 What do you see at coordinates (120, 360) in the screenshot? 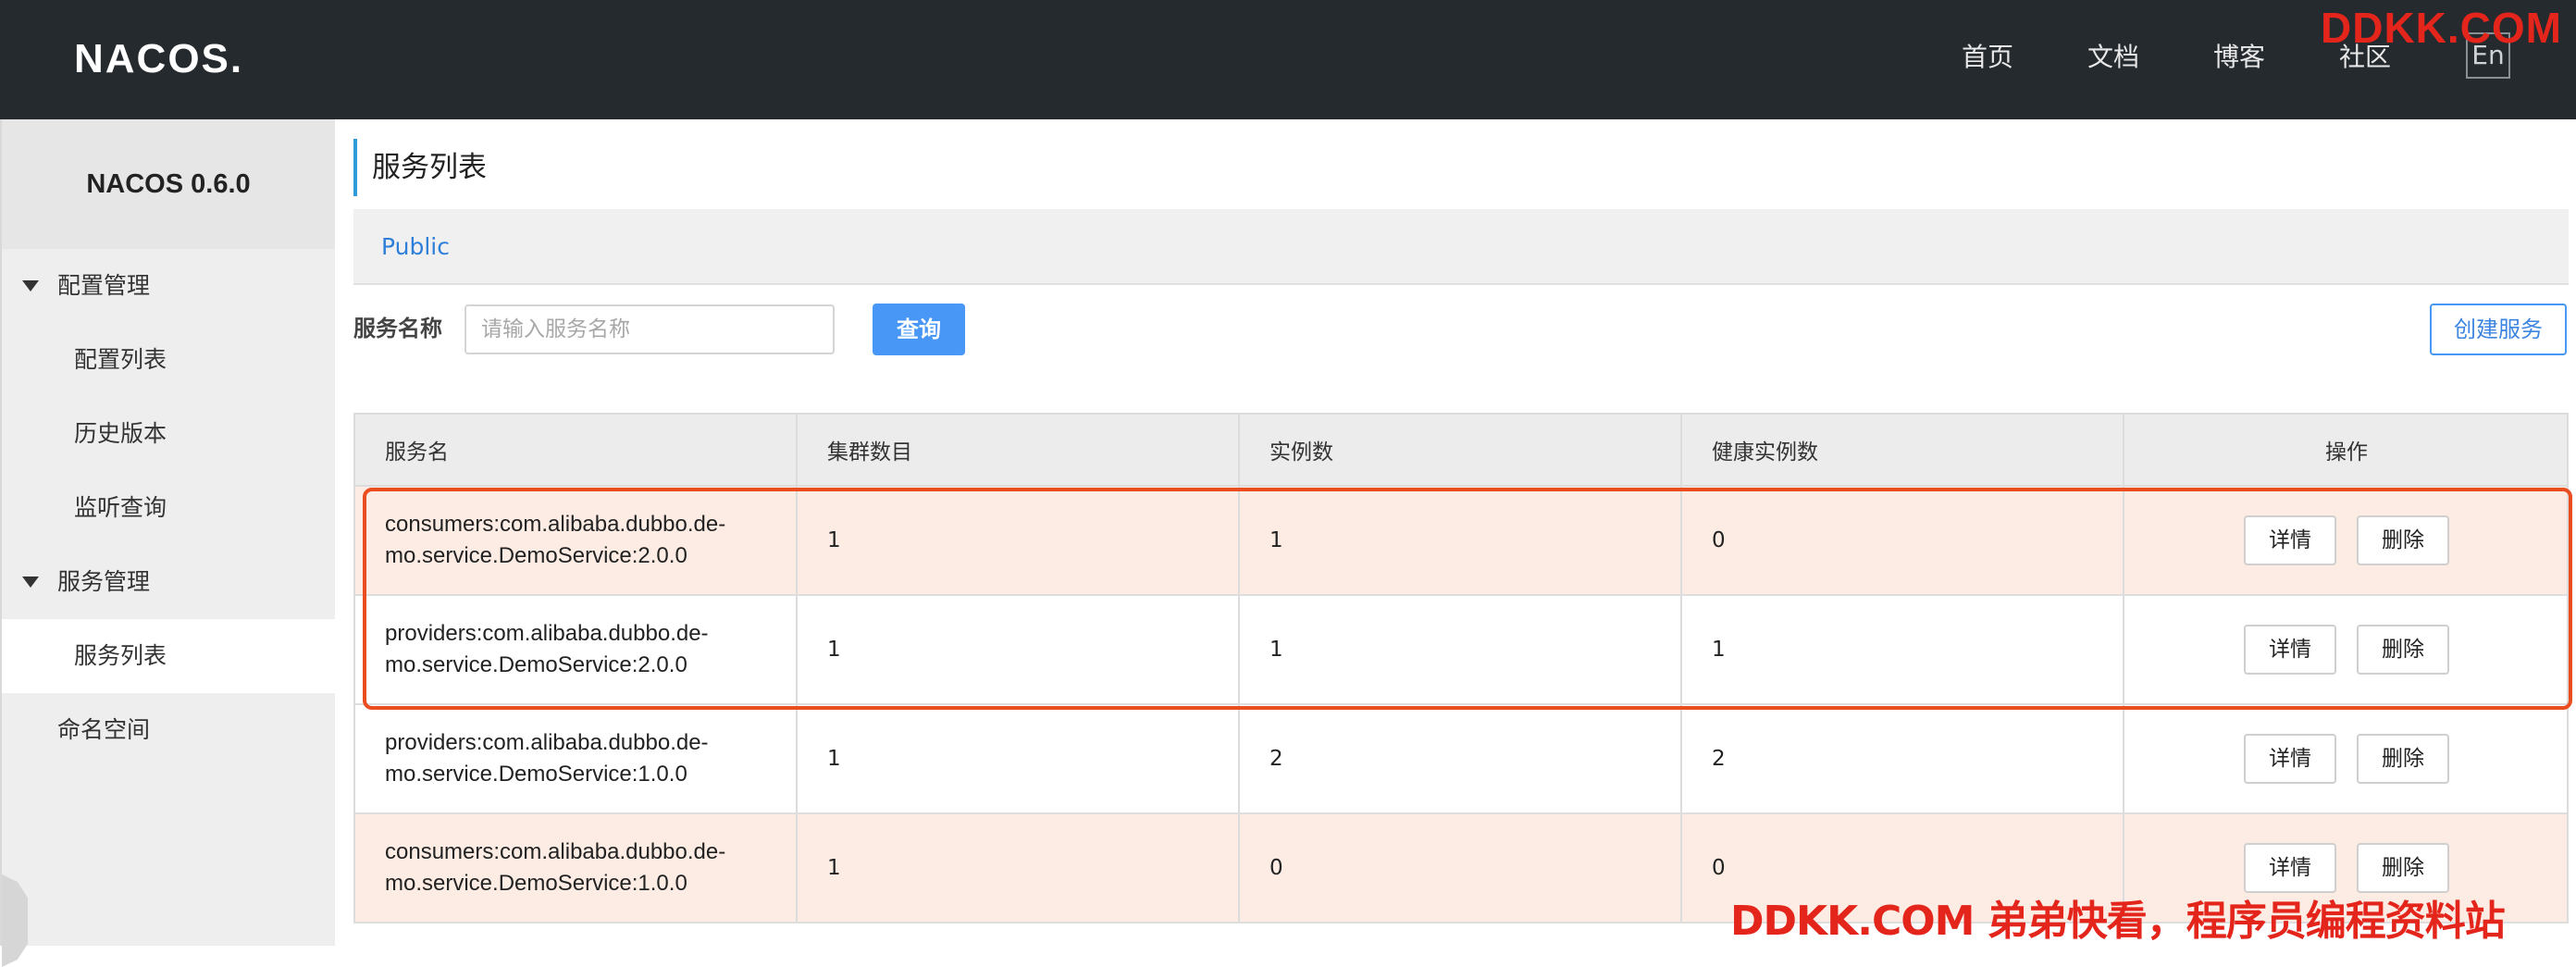
I see `sidebar-item-label: 配置列表` at bounding box center [120, 360].